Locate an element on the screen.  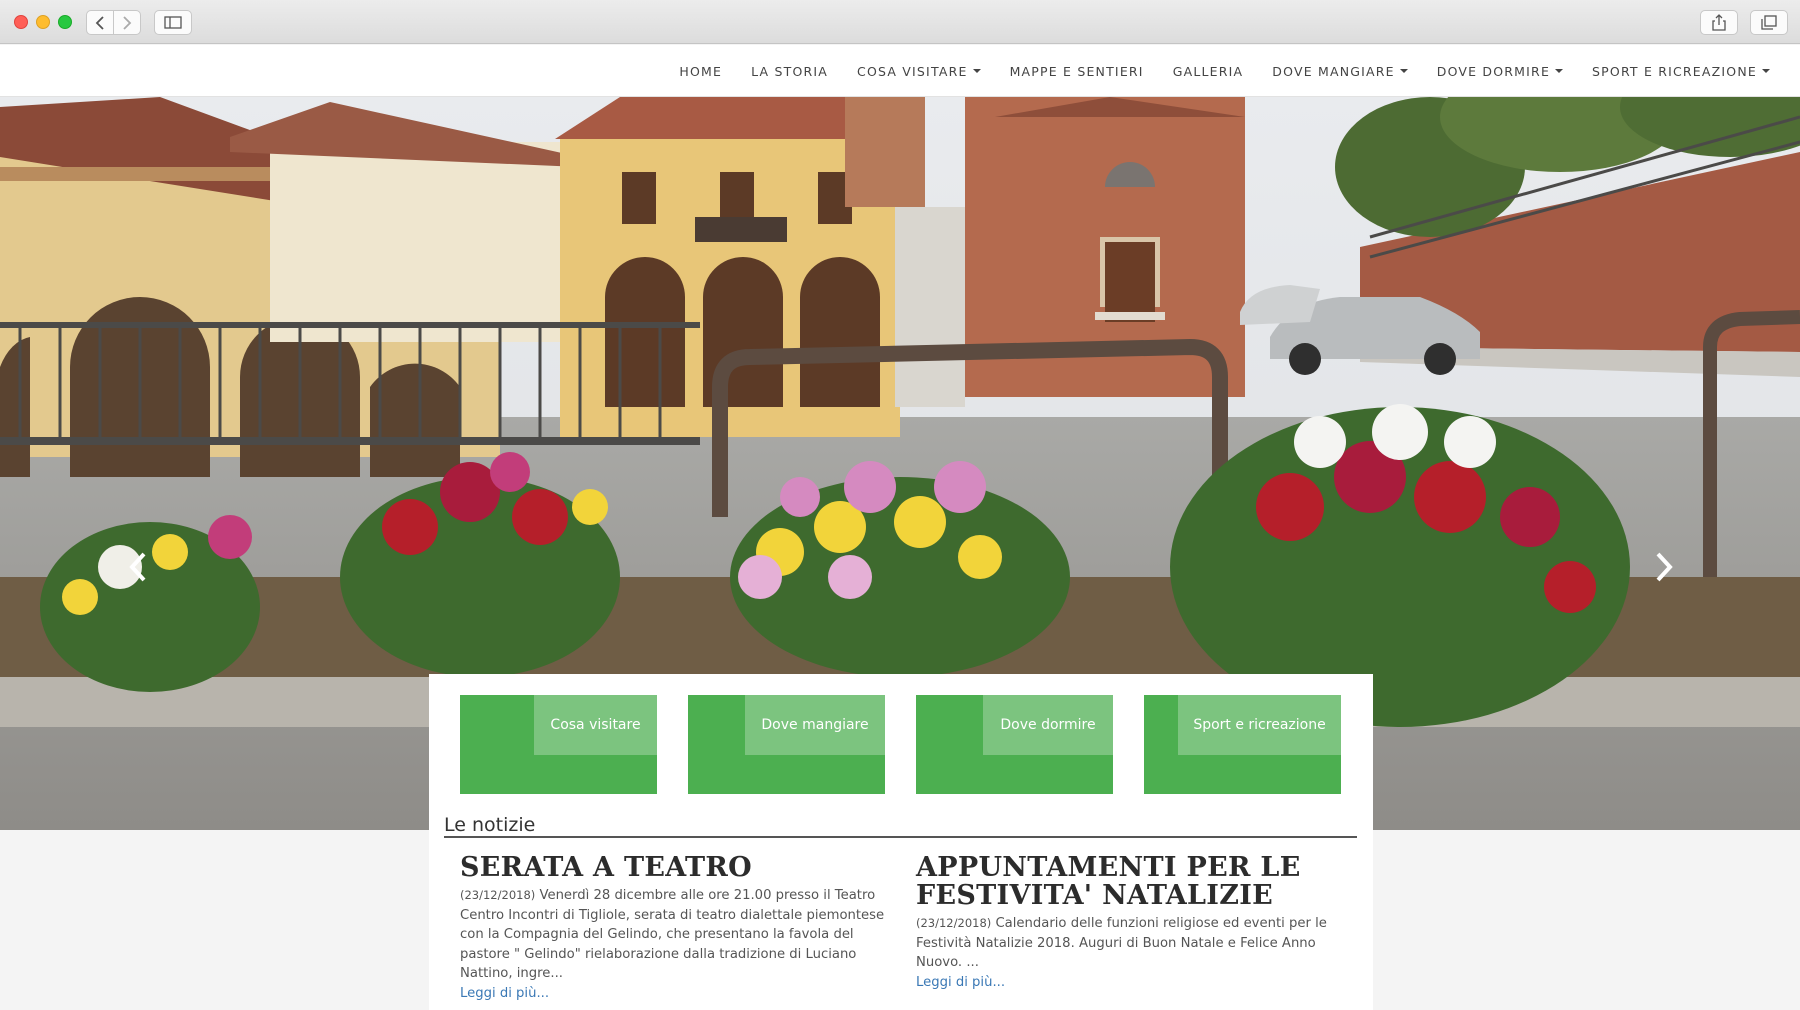
sidebar-toggle-button is located at coordinates (173, 22).